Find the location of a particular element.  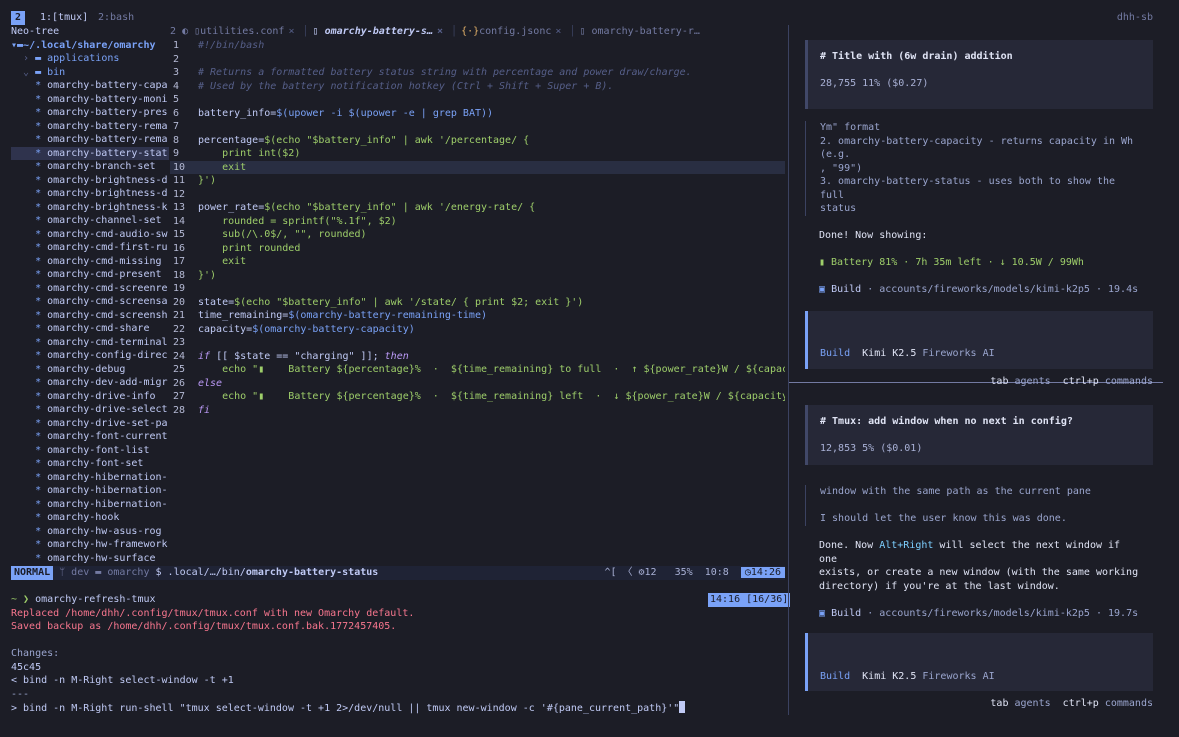

tree-file: * omarchy-cmd-screenre is located at coordinates (90, 289).